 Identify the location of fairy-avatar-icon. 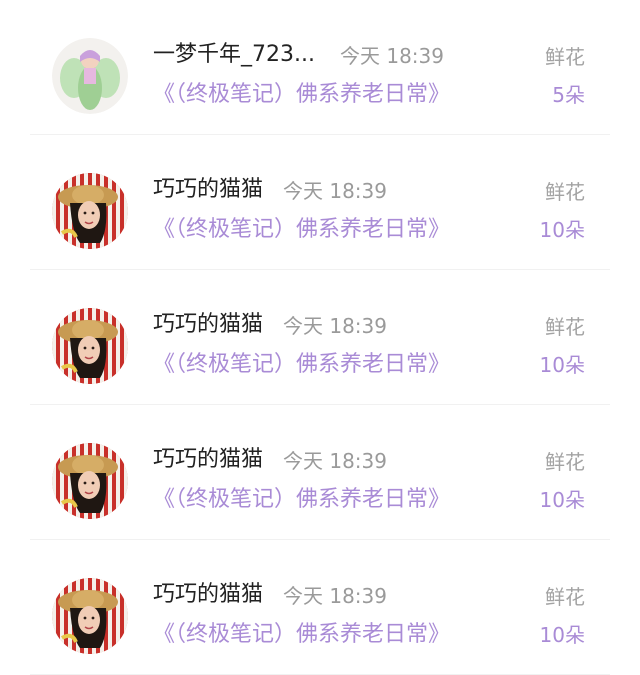
(90, 76).